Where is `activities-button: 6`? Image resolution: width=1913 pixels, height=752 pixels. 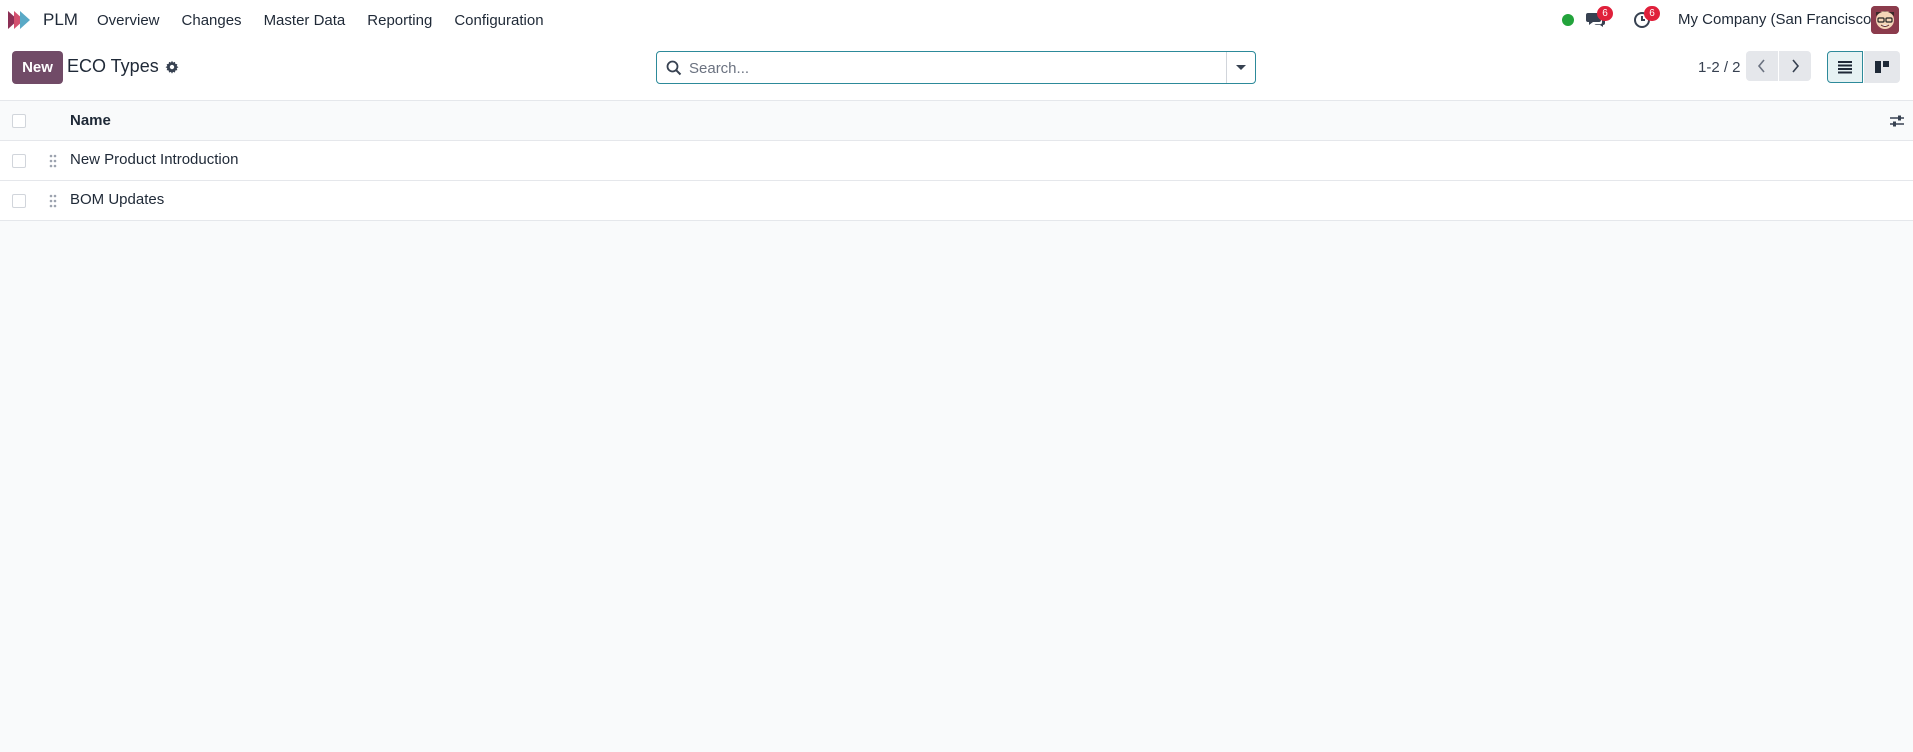 activities-button: 6 is located at coordinates (1646, 18).